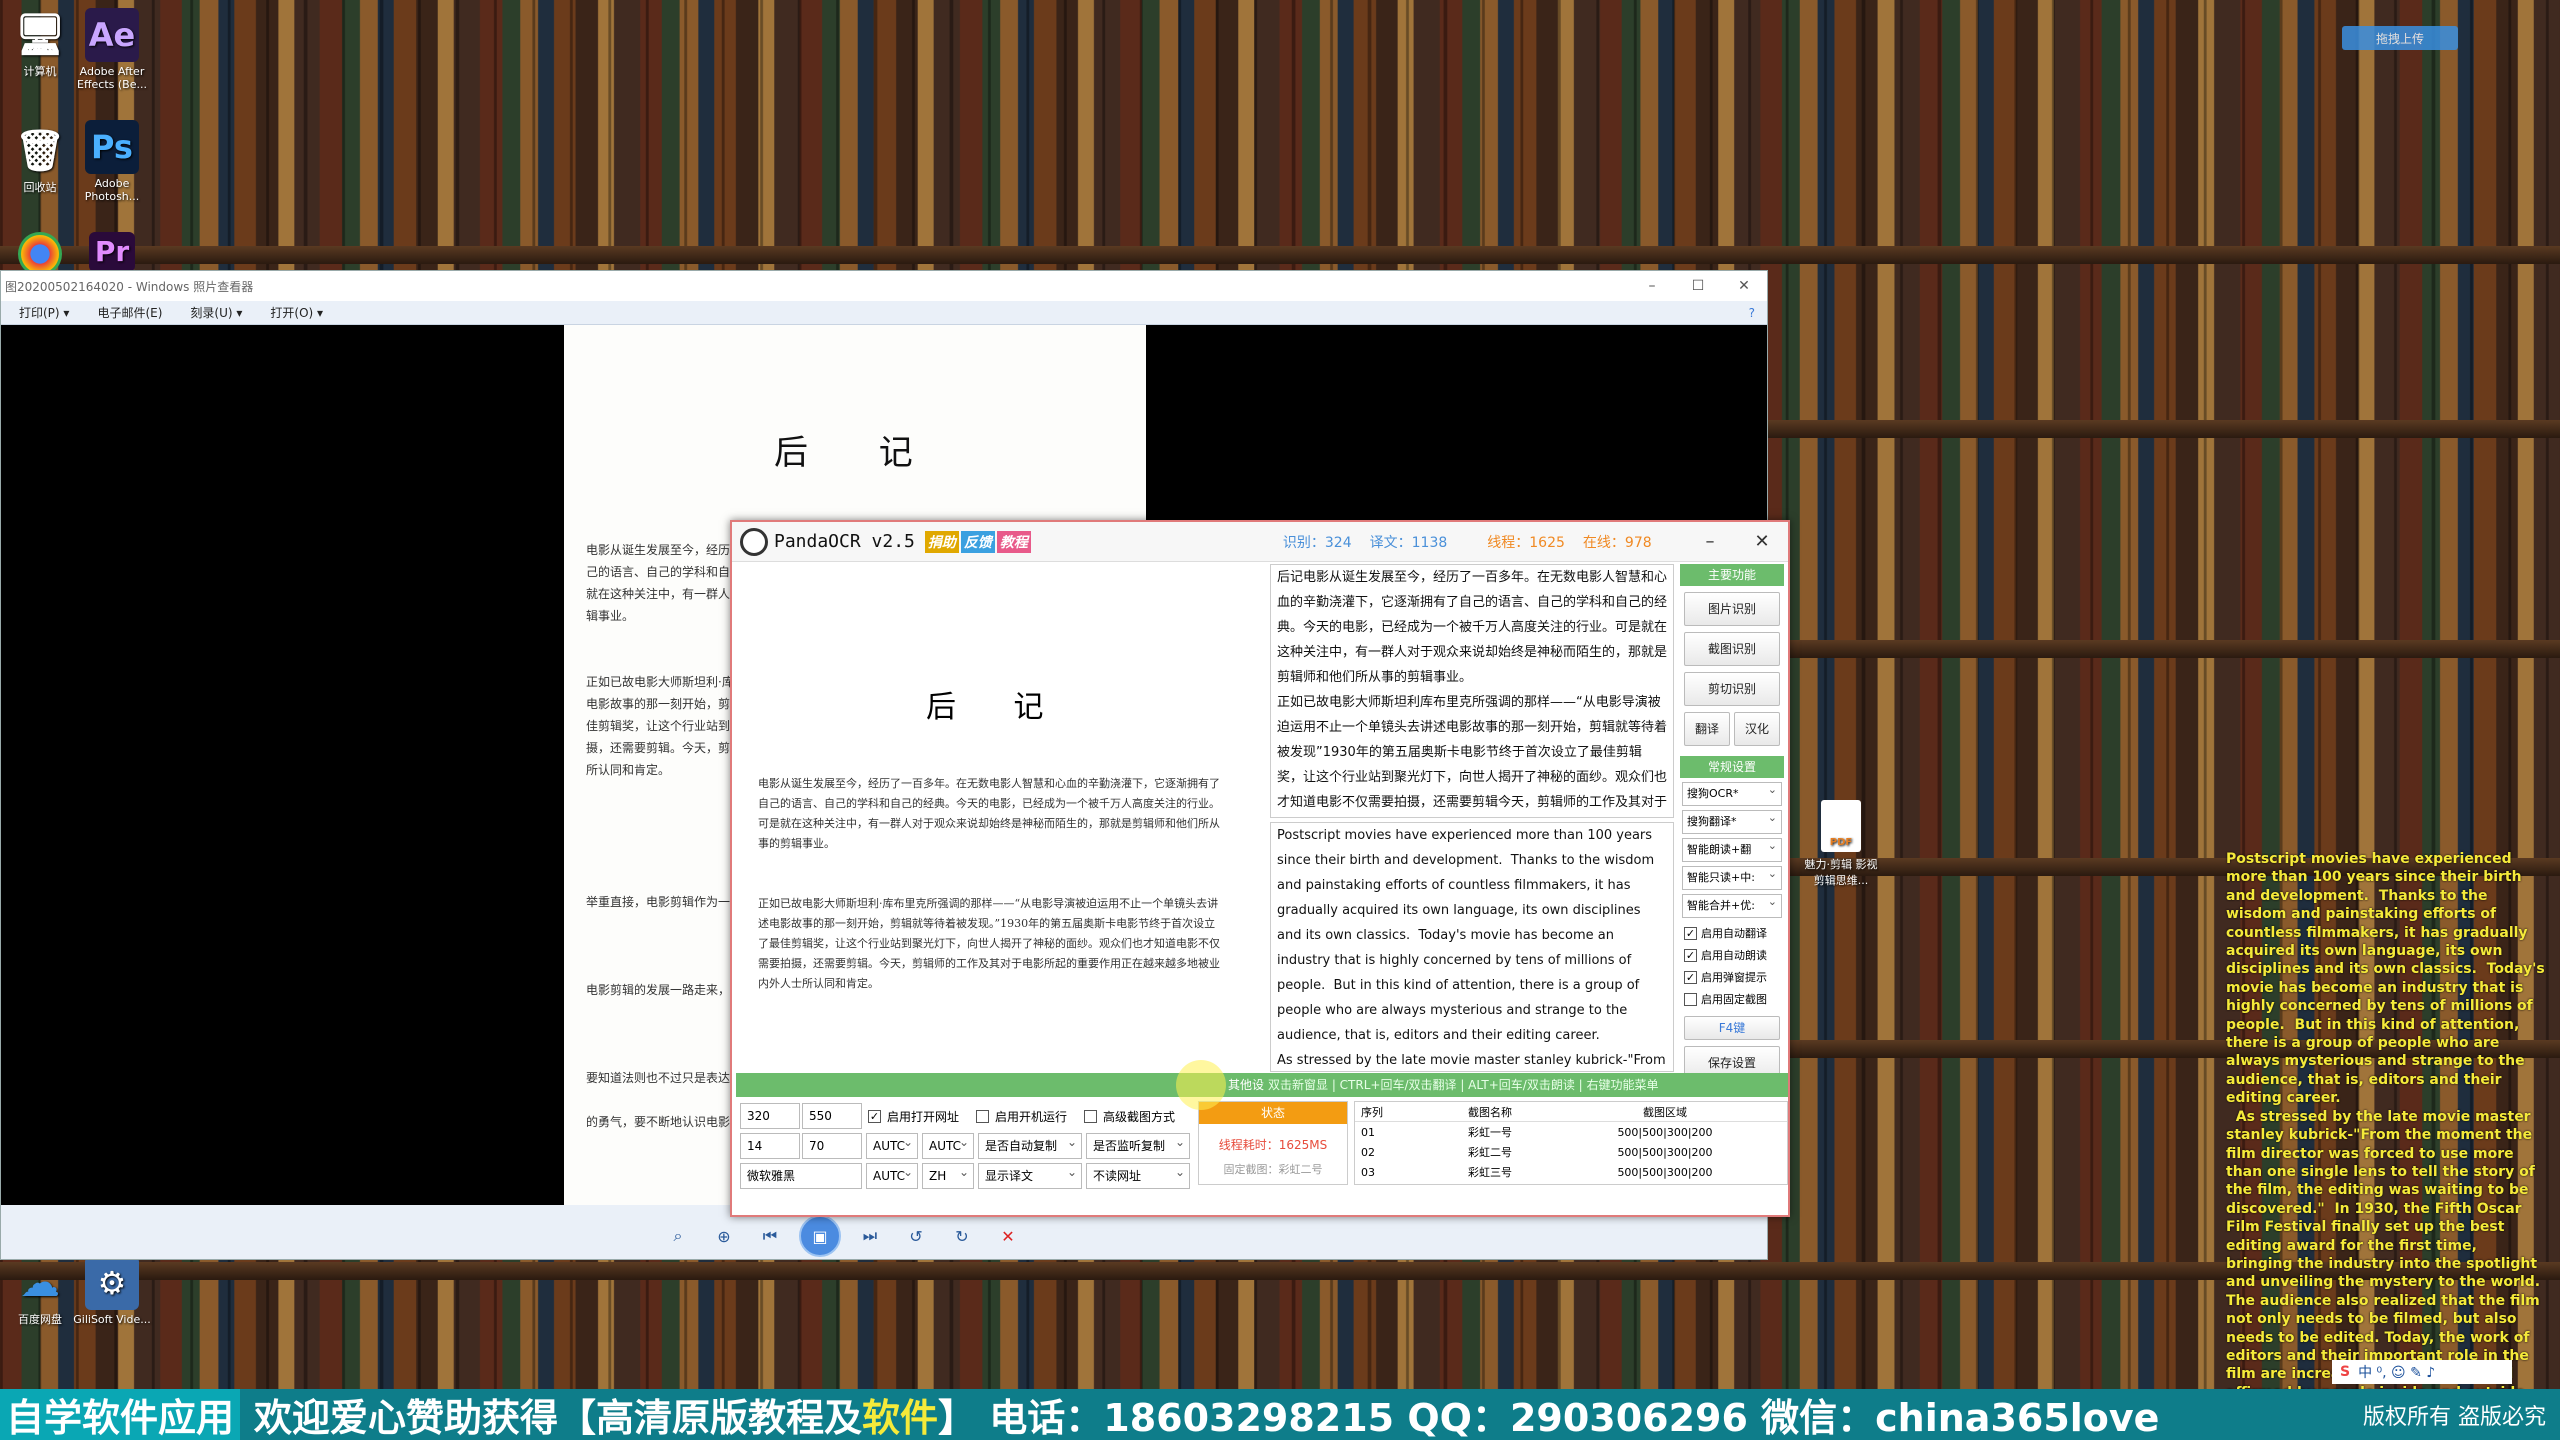  Describe the element at coordinates (1571, 1132) in the screenshot. I see `table-row: 01 彩虹一号 500|500|300|200` at that location.